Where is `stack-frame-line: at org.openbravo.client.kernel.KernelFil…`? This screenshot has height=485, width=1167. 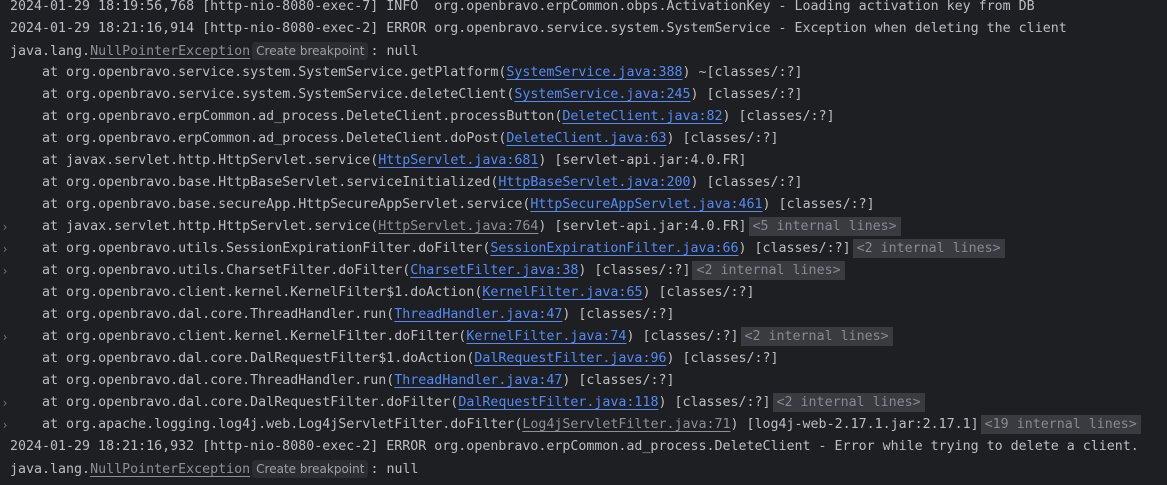 stack-frame-line: at org.openbravo.client.kernel.KernelFil… is located at coordinates (583, 293).